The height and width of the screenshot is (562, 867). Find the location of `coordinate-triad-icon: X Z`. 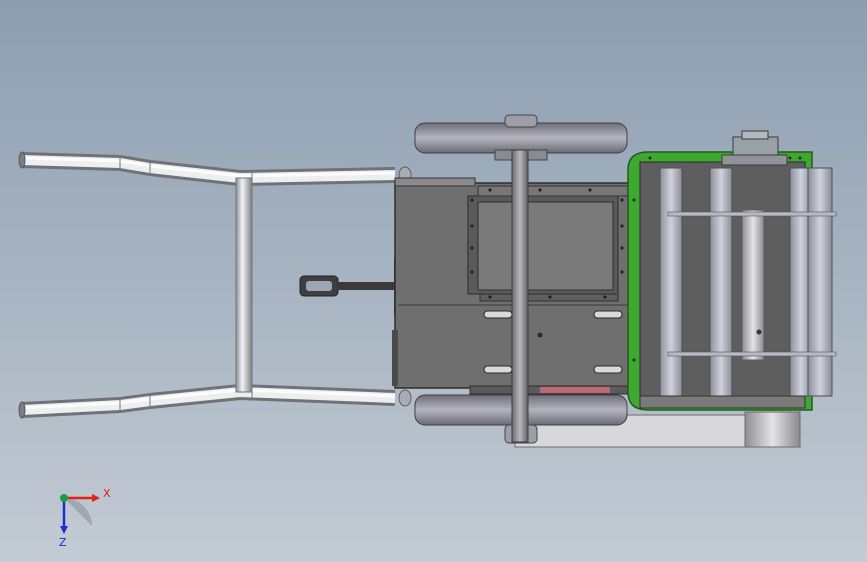

coordinate-triad-icon: X Z is located at coordinates (85, 518).